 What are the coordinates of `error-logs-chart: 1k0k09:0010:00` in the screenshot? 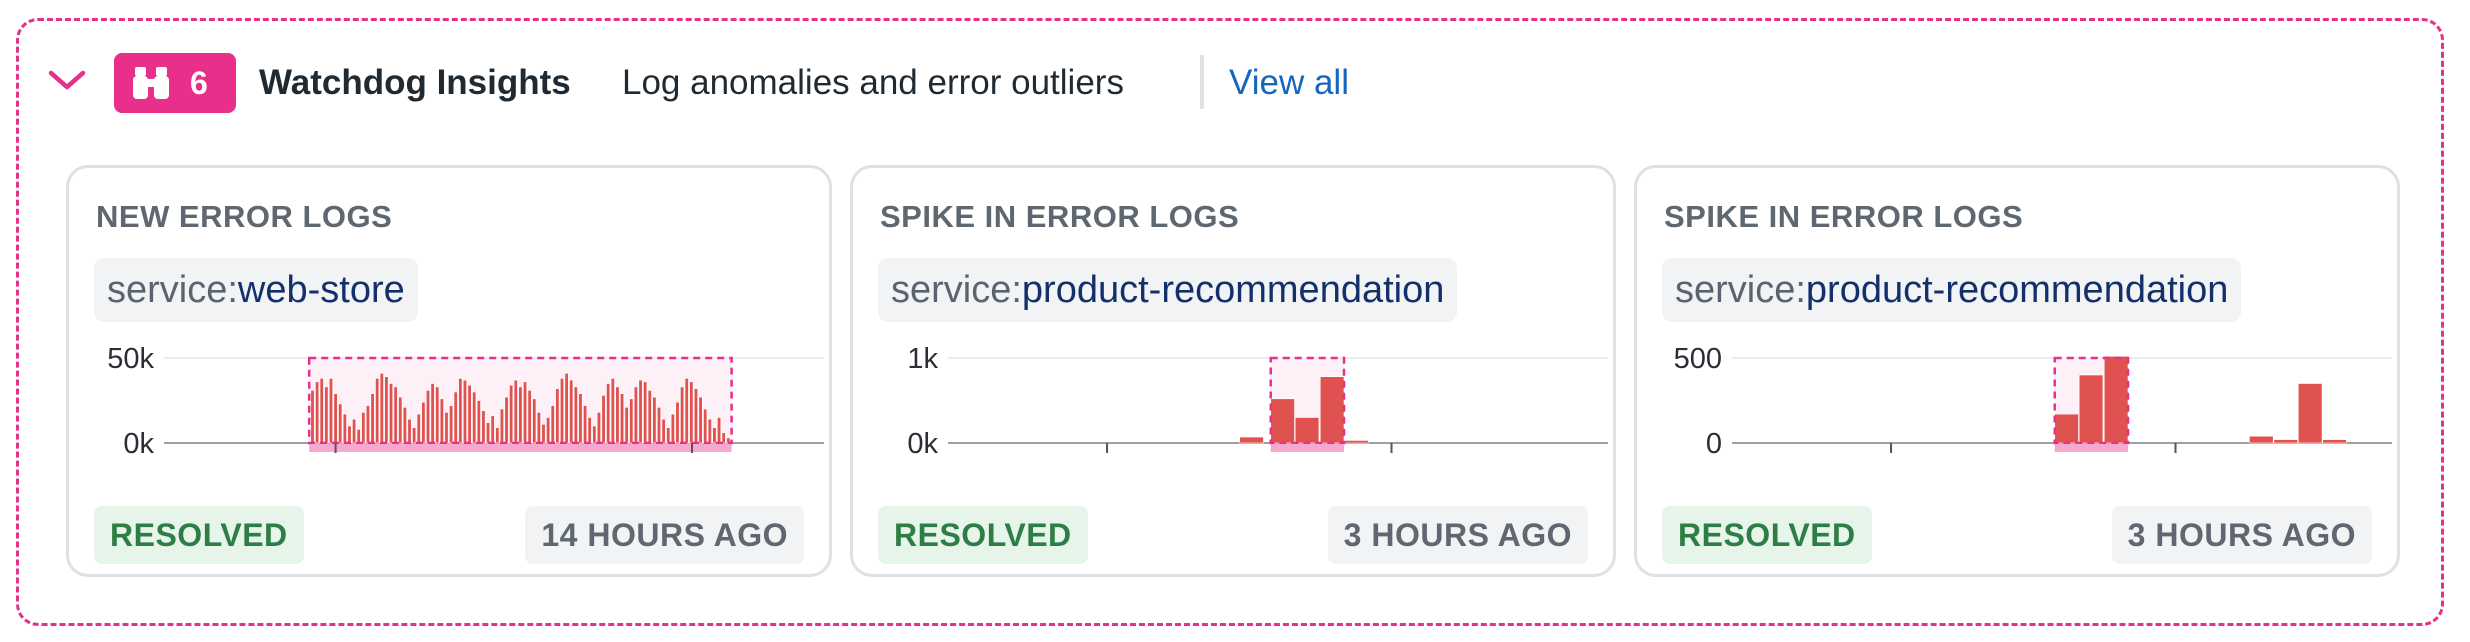 It's located at (1257, 400).